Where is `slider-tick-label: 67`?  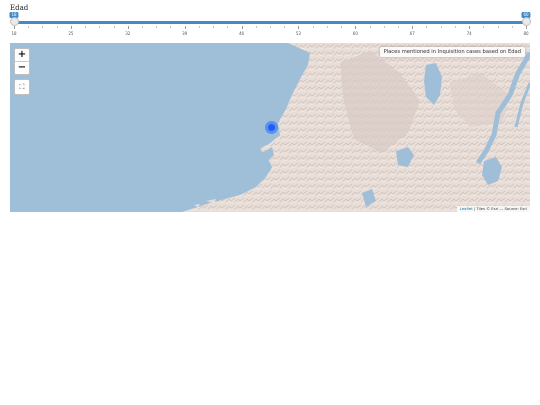
slider-tick-label: 67 is located at coordinates (412, 33).